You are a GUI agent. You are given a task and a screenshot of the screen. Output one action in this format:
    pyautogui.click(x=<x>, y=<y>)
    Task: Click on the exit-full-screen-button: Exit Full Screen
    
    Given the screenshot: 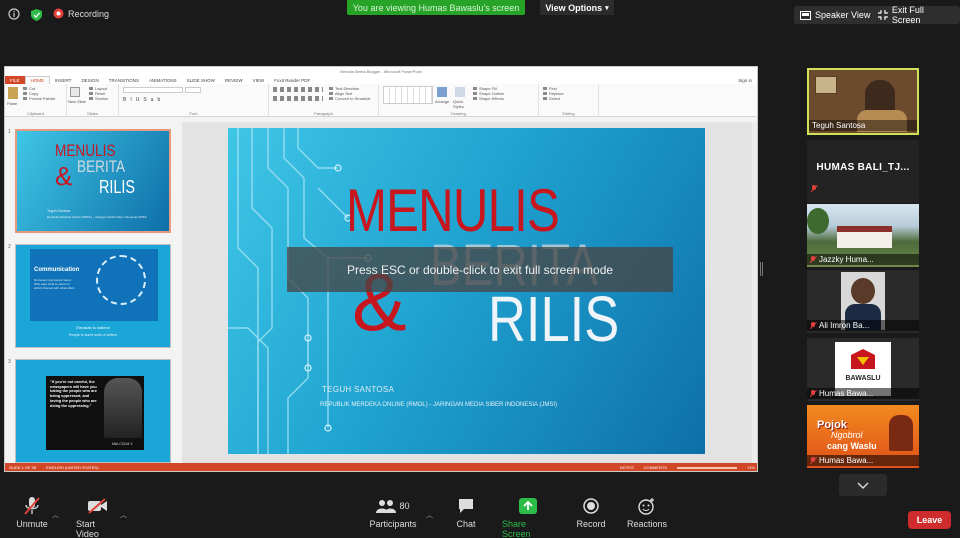 What is the action you would take?
    pyautogui.click(x=916, y=15)
    